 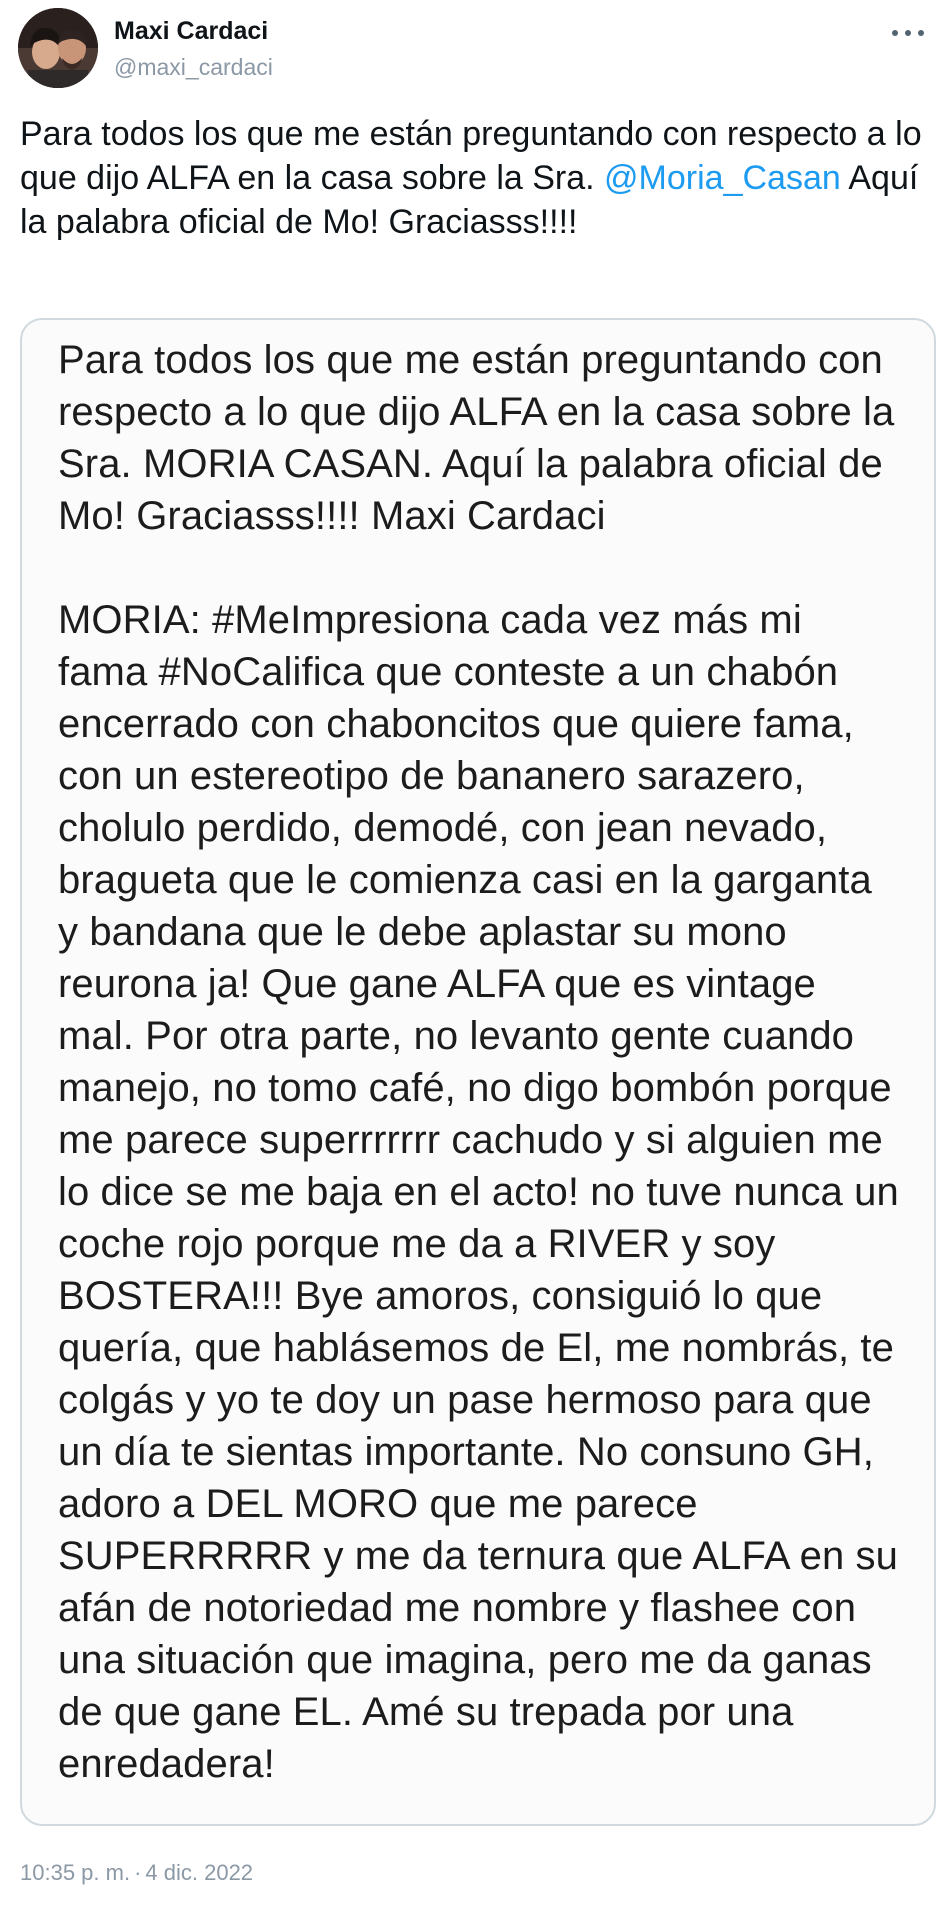 What do you see at coordinates (193, 67) in the screenshot?
I see `author-handle: @maxi_cardaci` at bounding box center [193, 67].